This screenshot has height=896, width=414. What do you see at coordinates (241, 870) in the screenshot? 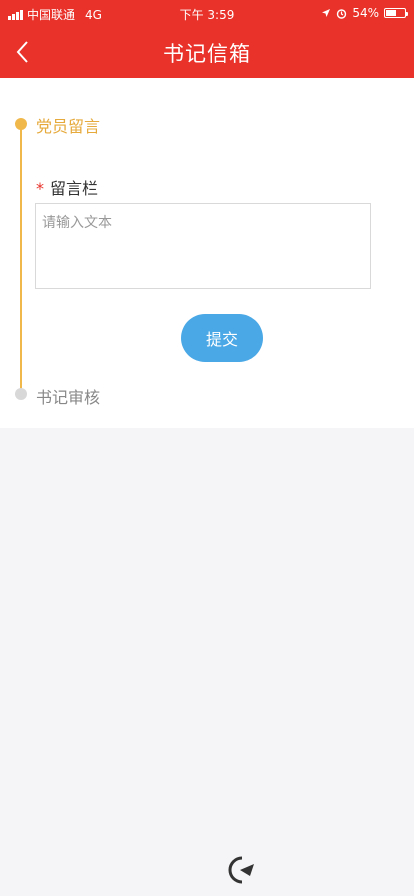
I see `watermark-logo` at bounding box center [241, 870].